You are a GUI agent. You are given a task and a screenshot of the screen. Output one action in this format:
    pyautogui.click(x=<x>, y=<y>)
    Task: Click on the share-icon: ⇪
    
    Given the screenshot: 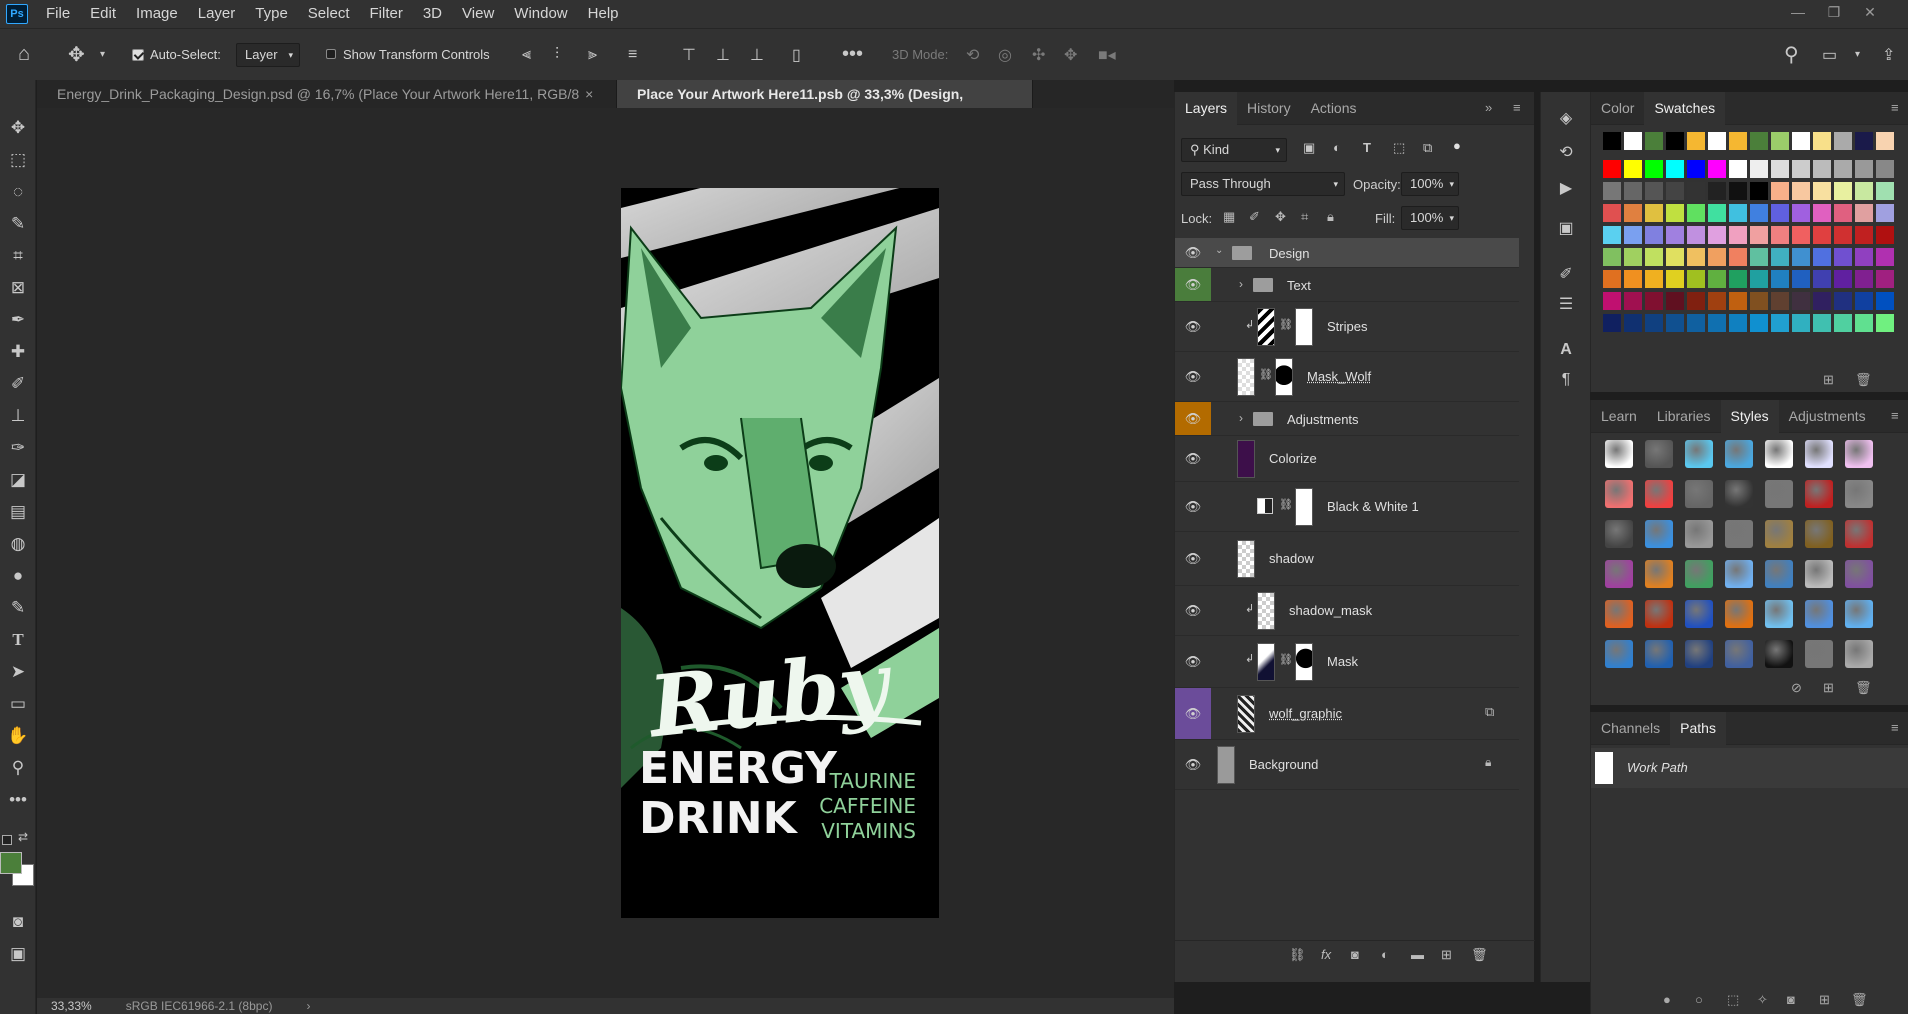 What is the action you would take?
    pyautogui.click(x=1888, y=55)
    